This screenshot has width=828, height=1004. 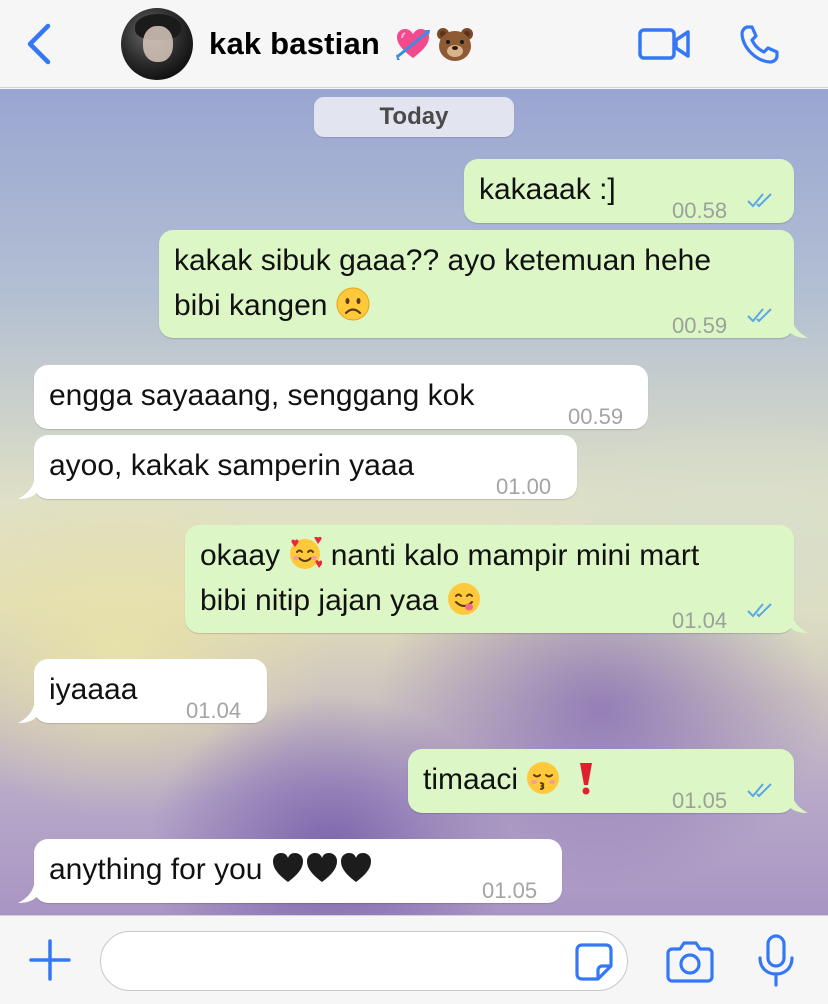 What do you see at coordinates (463, 599) in the screenshot?
I see `face-savoring-food-emoji` at bounding box center [463, 599].